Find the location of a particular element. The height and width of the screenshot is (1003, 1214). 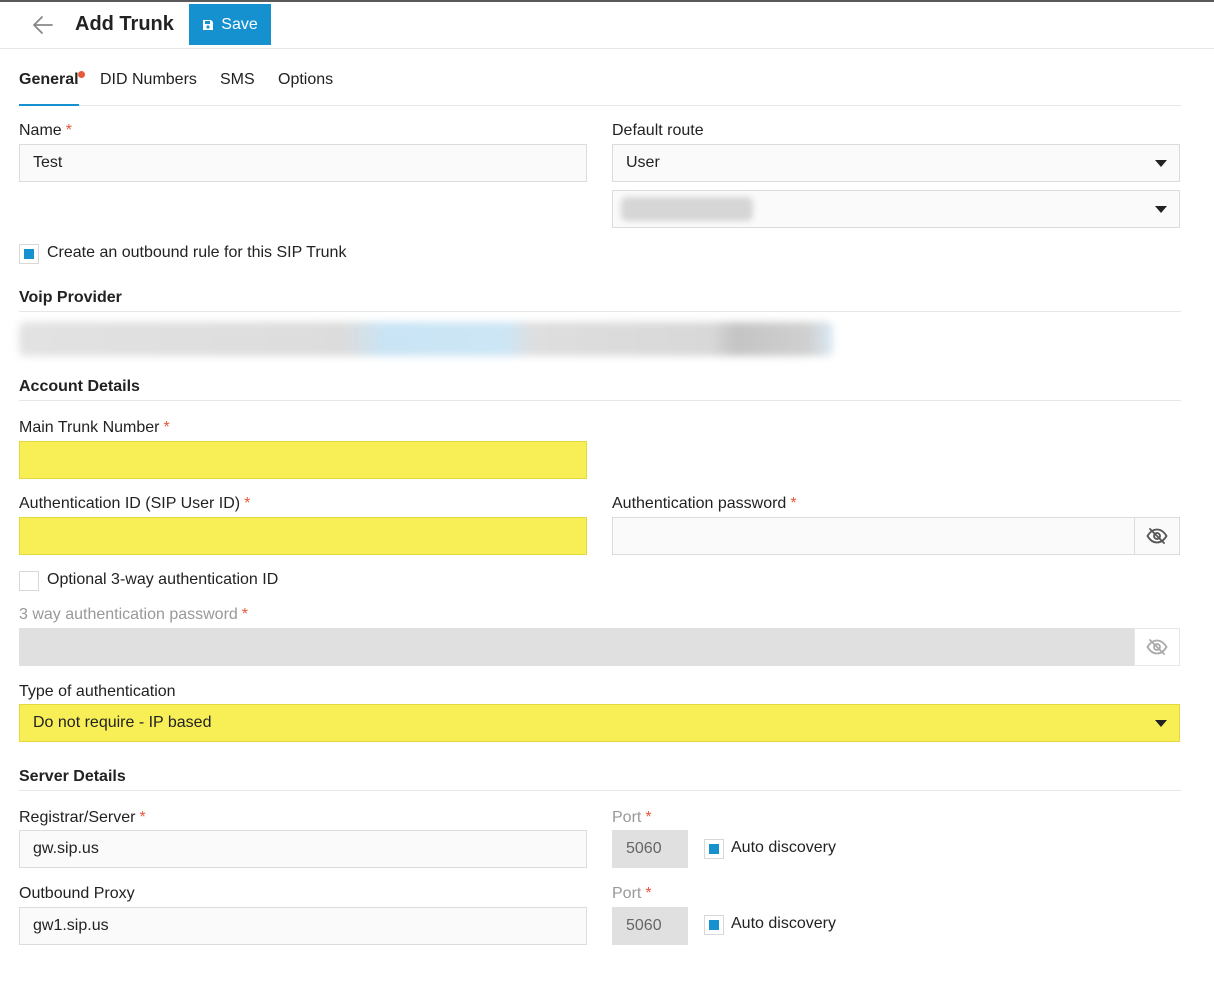

default-route-value: User is located at coordinates (643, 162).